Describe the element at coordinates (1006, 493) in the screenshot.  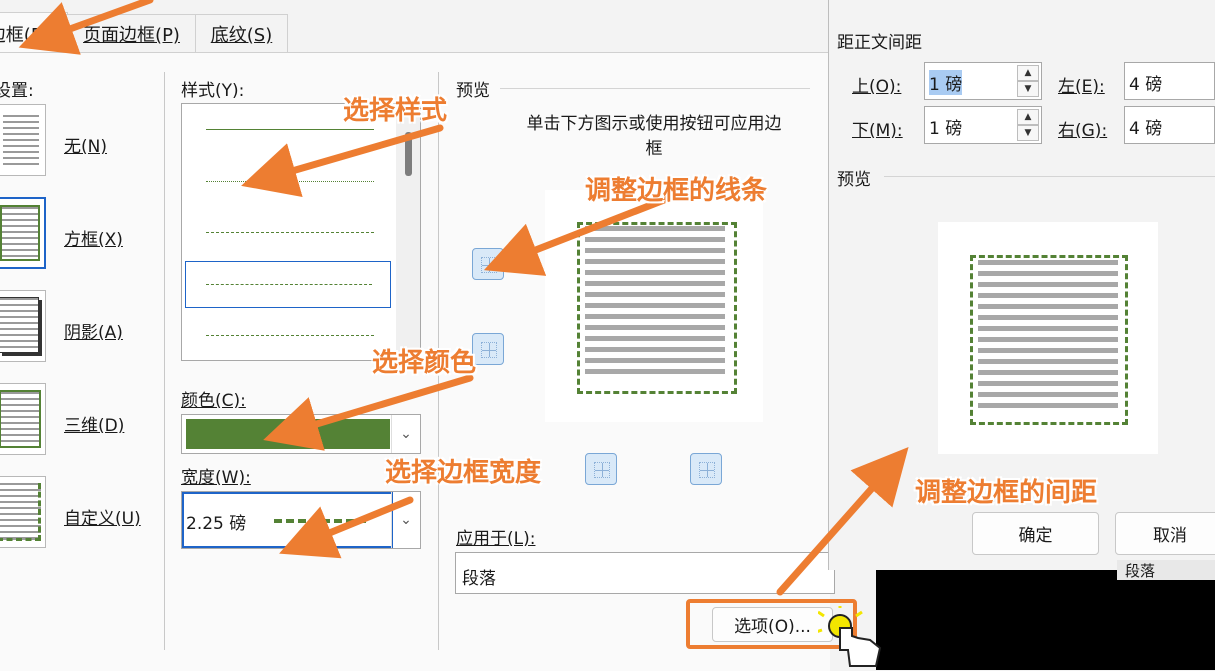
I see `annotation-adjust-spacing: 调整边框的间距` at that location.